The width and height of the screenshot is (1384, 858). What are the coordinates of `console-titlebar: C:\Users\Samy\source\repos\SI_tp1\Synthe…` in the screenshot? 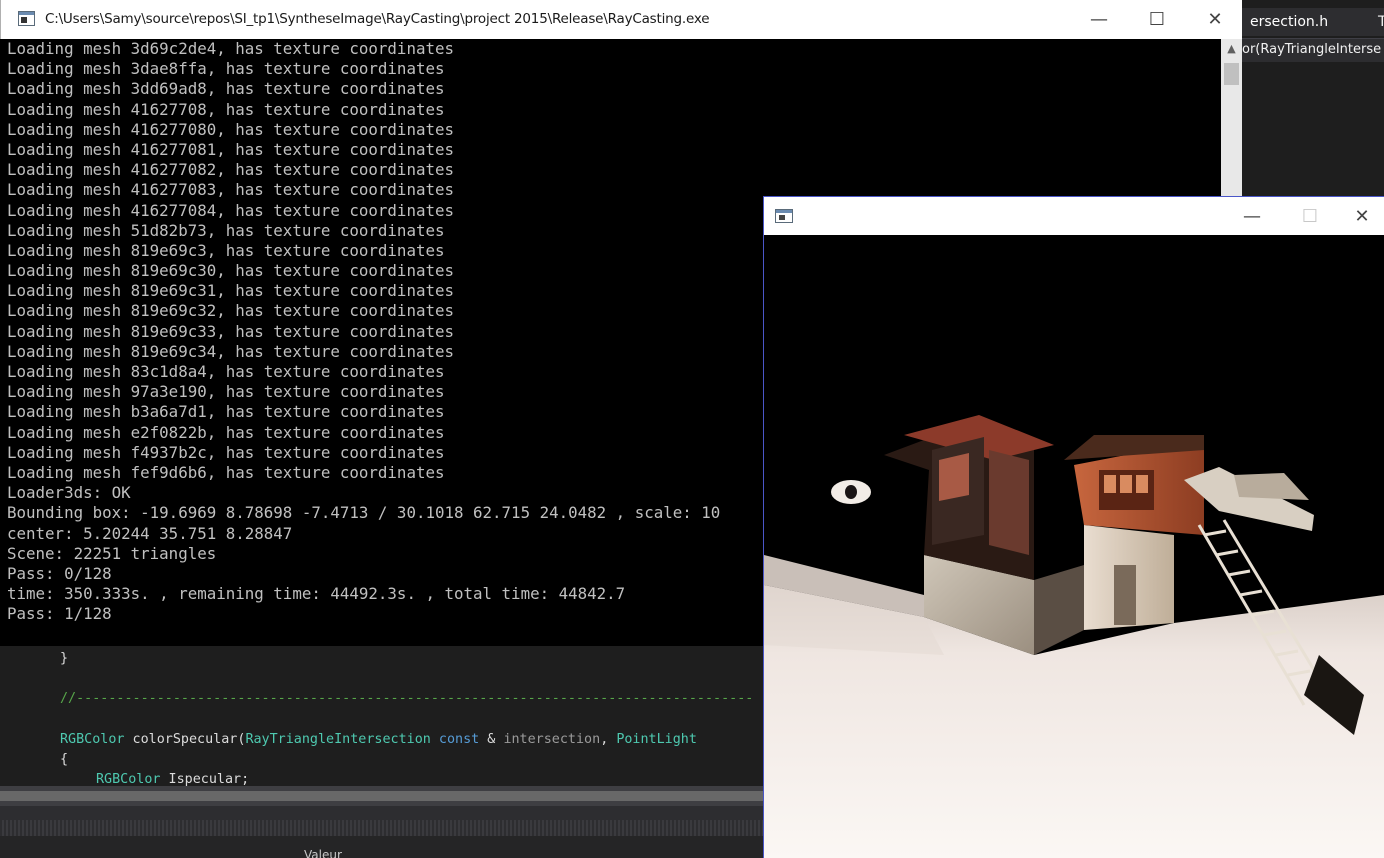 It's located at (621, 19).